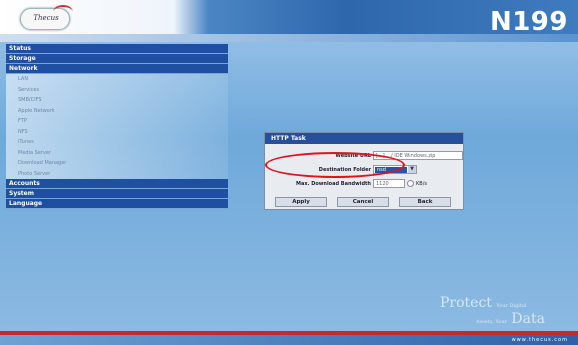 The width and height of the screenshot is (578, 345). Describe the element at coordinates (117, 152) in the screenshot. I see `sidebar-item-media-server: Media Server` at that location.